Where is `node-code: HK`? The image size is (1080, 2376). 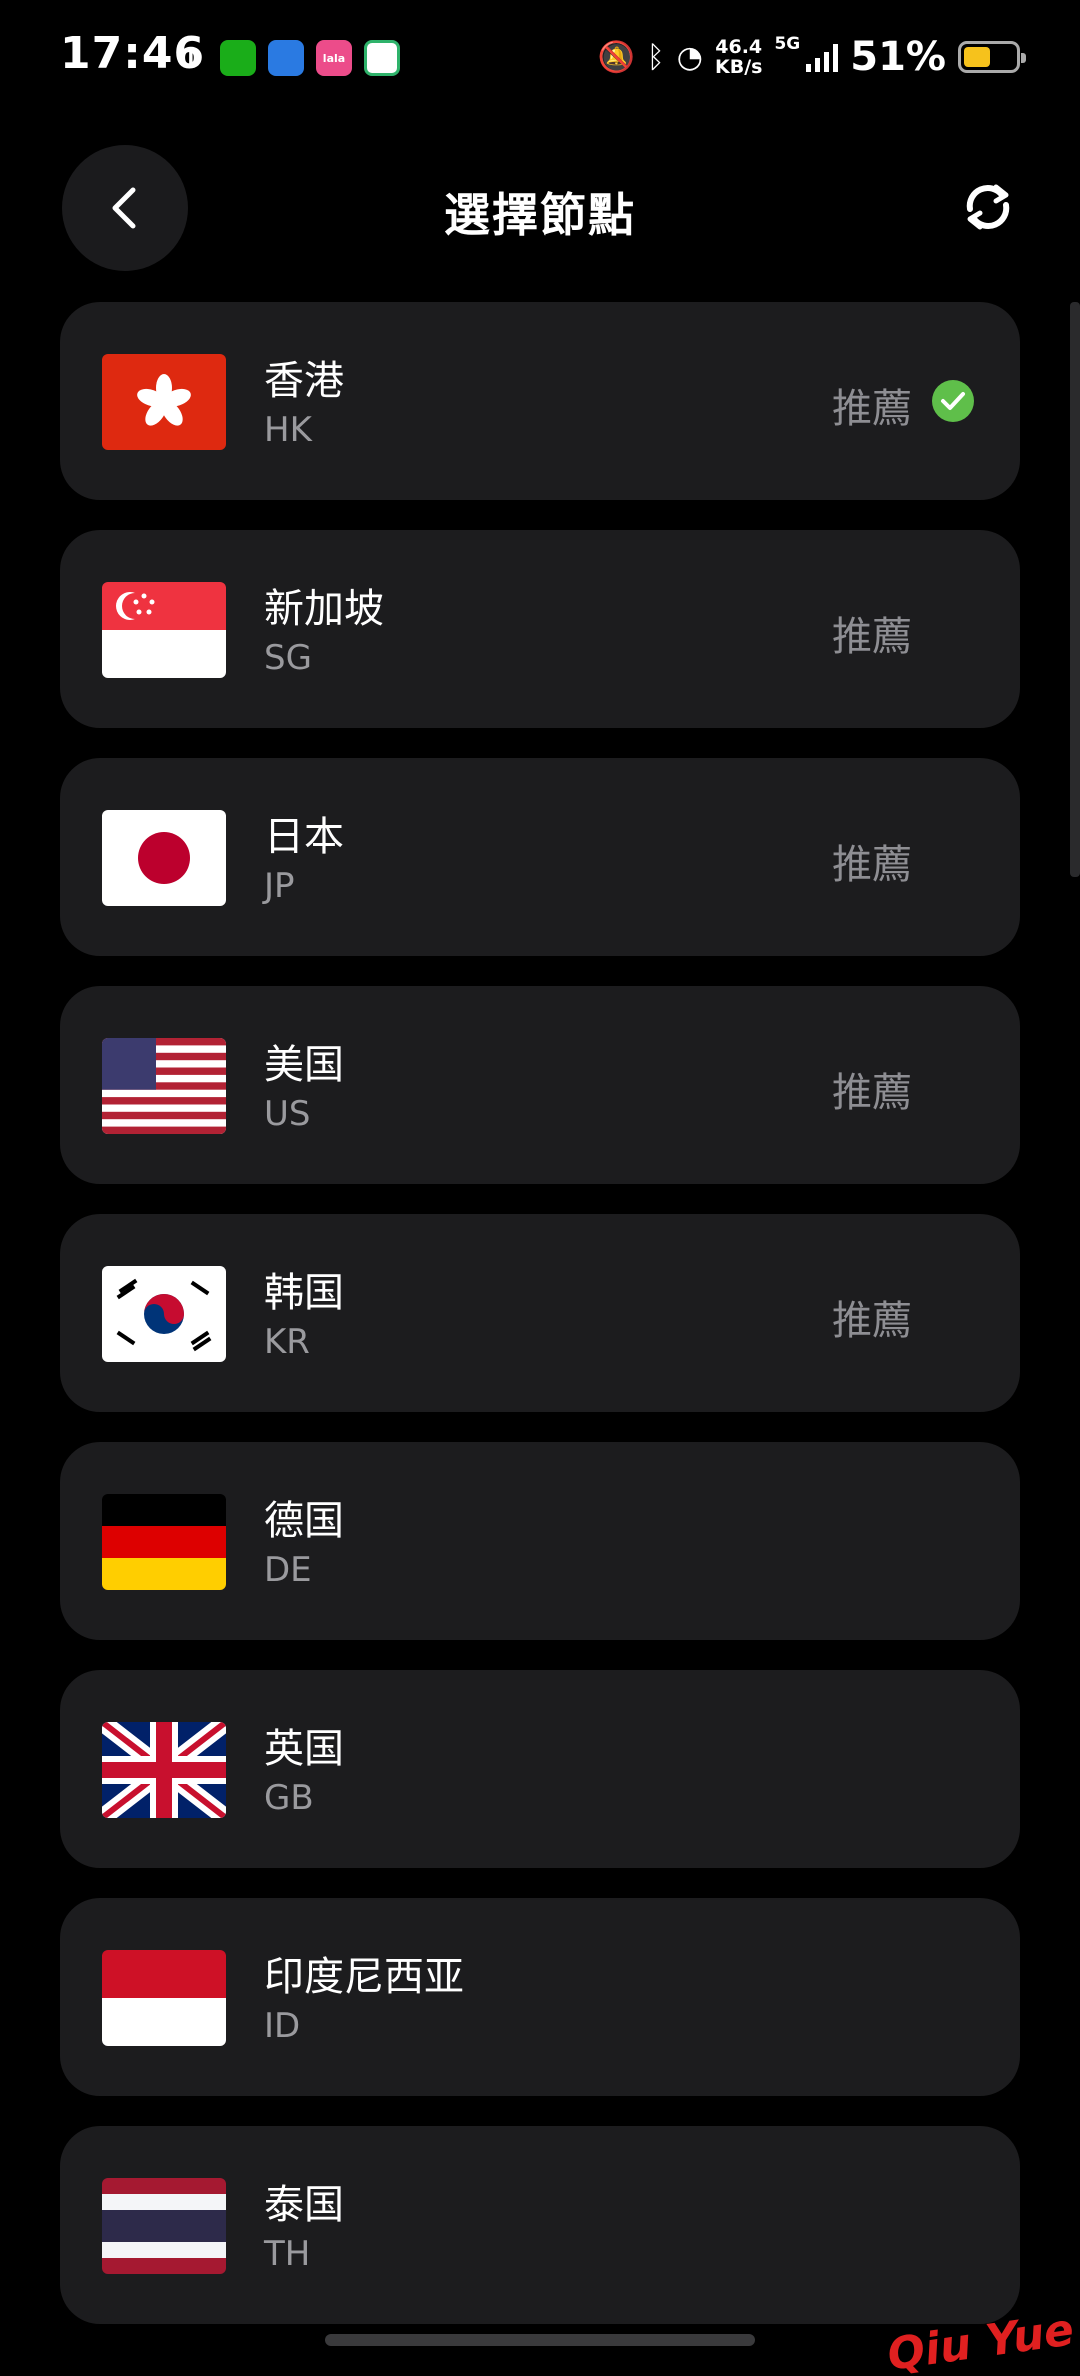
node-code: HK is located at coordinates (288, 430).